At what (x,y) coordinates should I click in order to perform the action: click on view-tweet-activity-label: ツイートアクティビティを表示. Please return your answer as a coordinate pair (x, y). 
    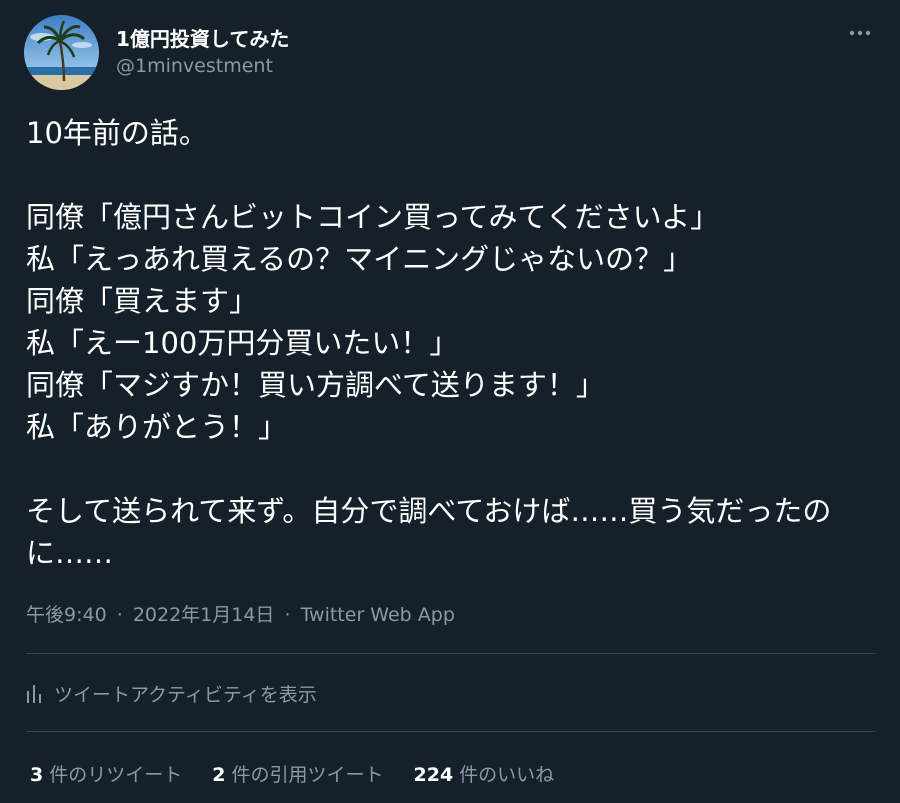
    Looking at the image, I should click on (185, 694).